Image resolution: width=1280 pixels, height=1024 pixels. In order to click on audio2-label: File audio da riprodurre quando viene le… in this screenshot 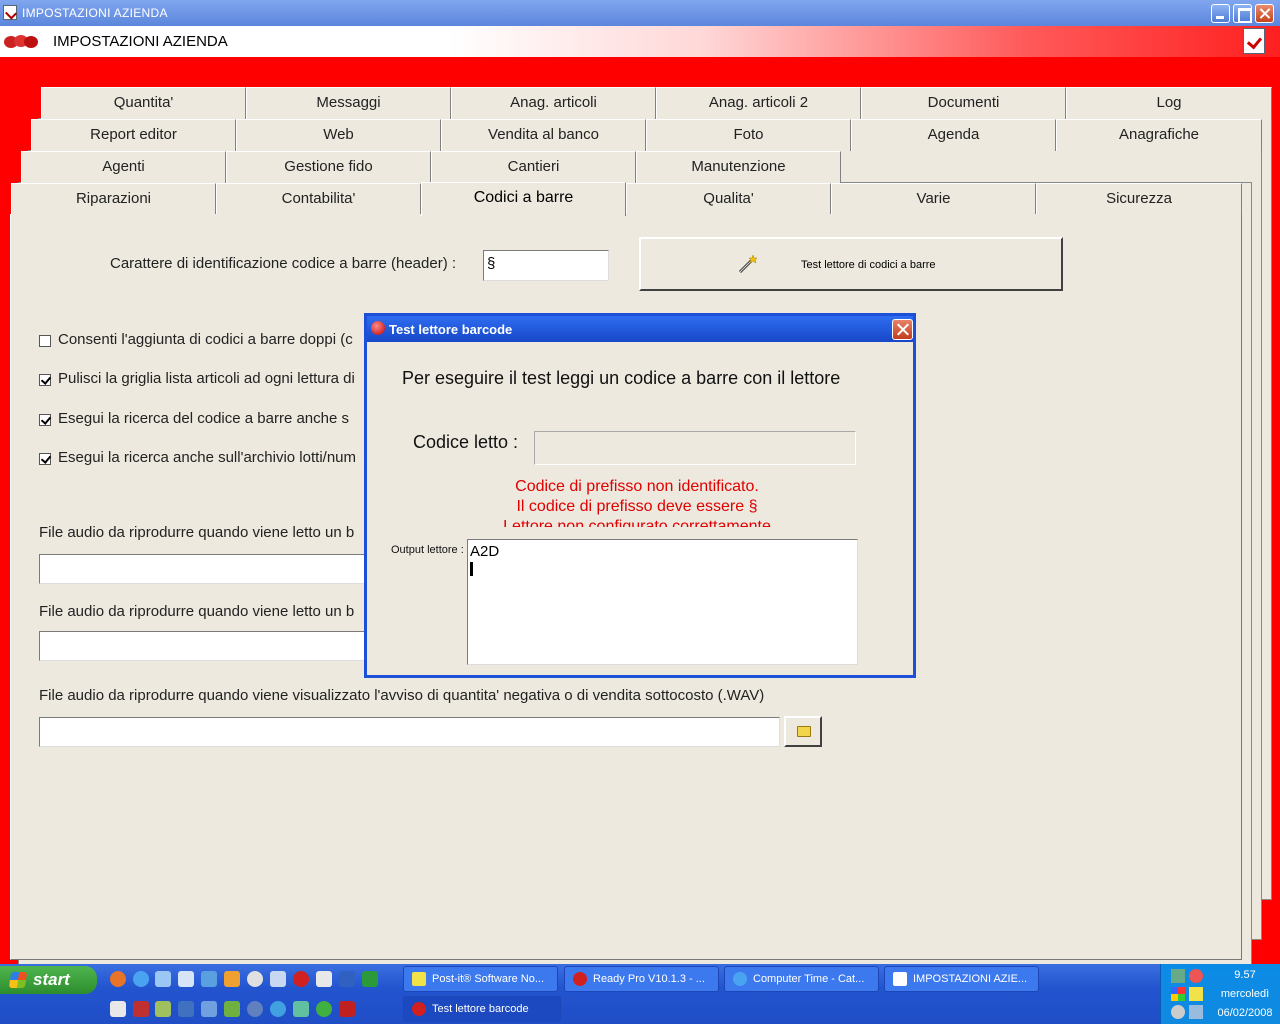, I will do `click(197, 611)`.